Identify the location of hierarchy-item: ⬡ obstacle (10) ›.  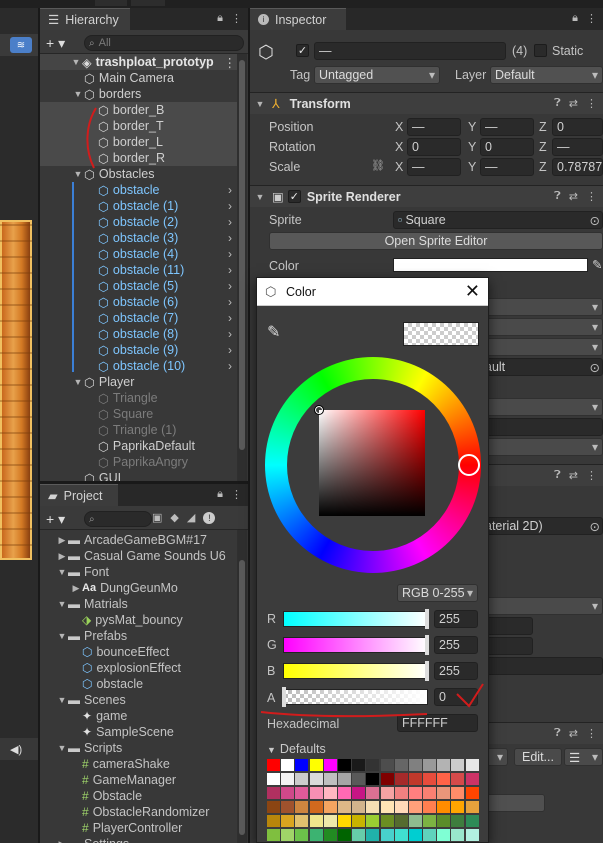
(140, 366).